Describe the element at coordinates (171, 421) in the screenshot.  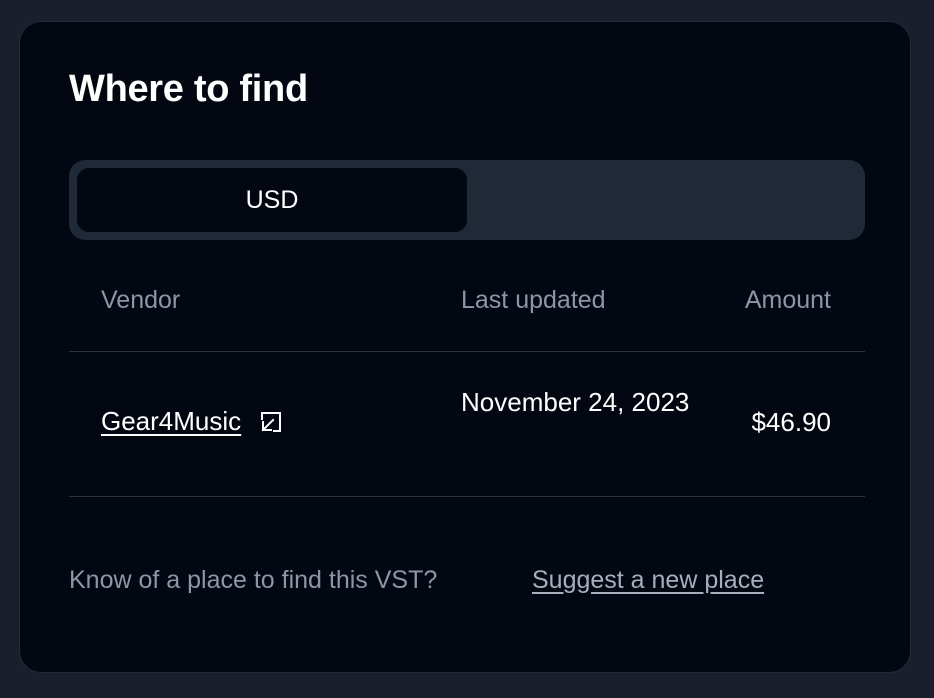
I see `vendor-name: Gear4Music` at that location.